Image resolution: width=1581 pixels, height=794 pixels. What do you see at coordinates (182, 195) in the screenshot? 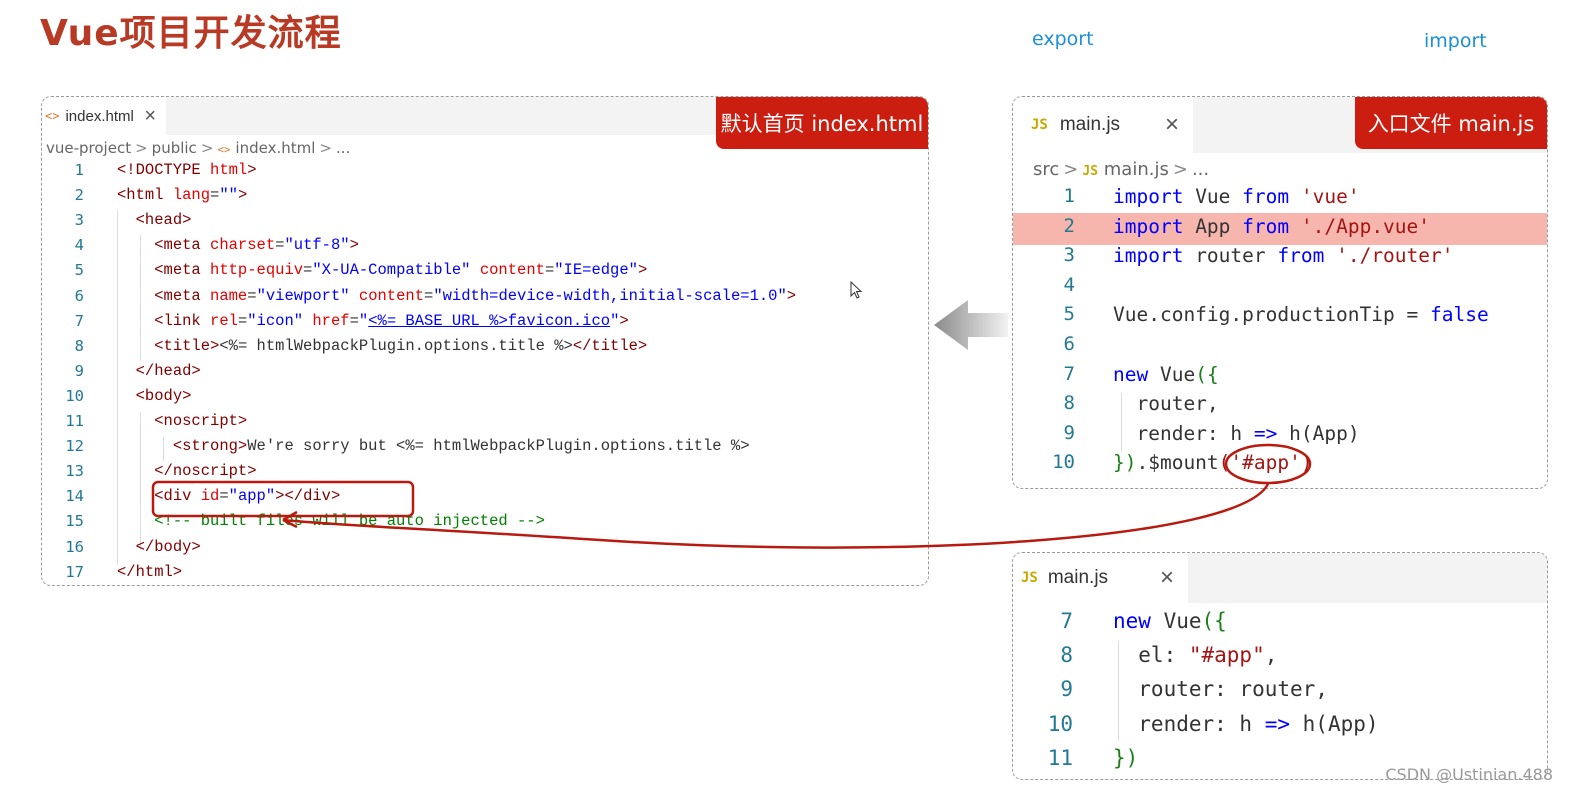
I see `code-text: <html lang="">` at bounding box center [182, 195].